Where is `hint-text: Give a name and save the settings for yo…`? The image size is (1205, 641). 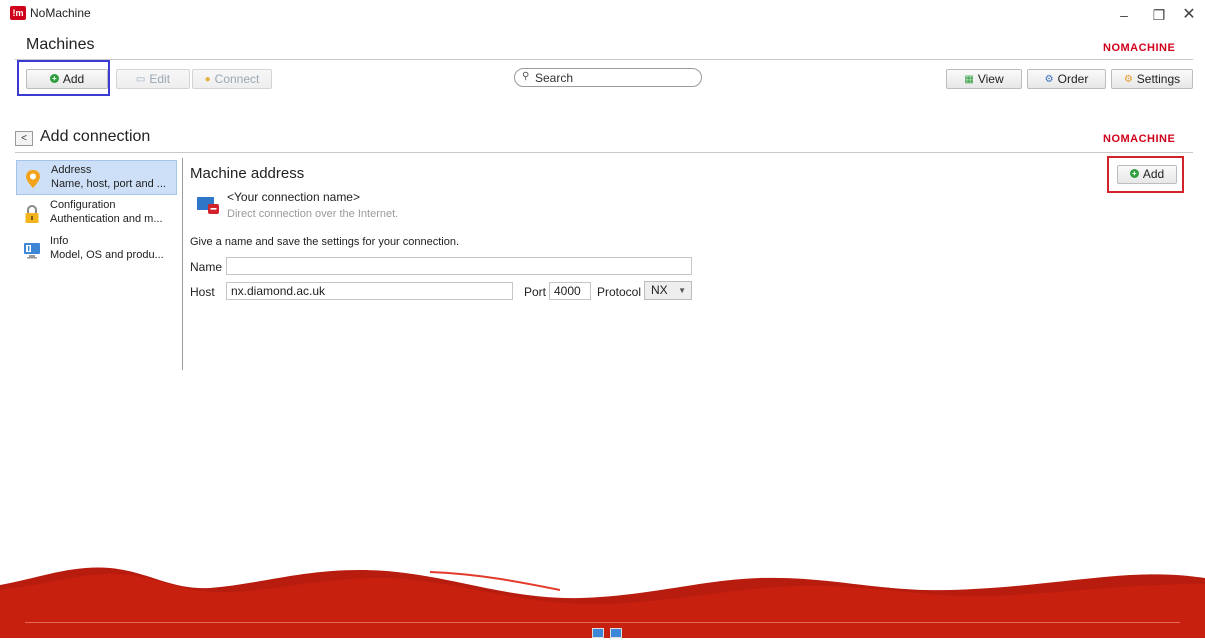 hint-text: Give a name and save the settings for yo… is located at coordinates (325, 242).